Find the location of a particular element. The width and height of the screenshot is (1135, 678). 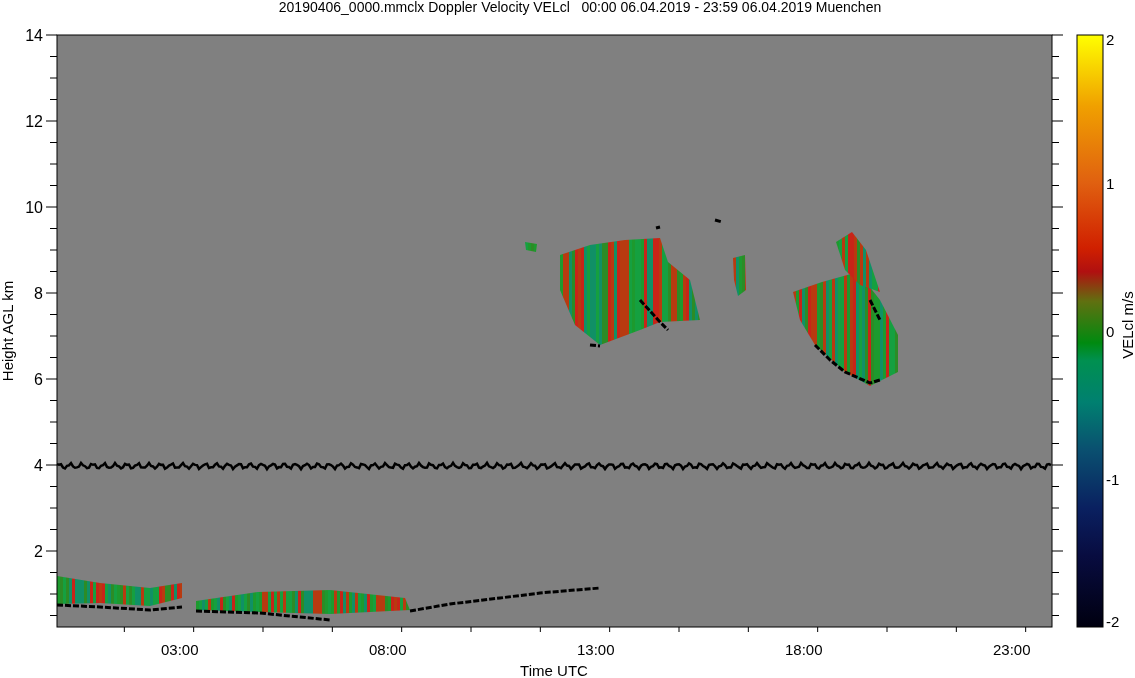

y-tick-label: 14 is located at coordinates (34, 35).